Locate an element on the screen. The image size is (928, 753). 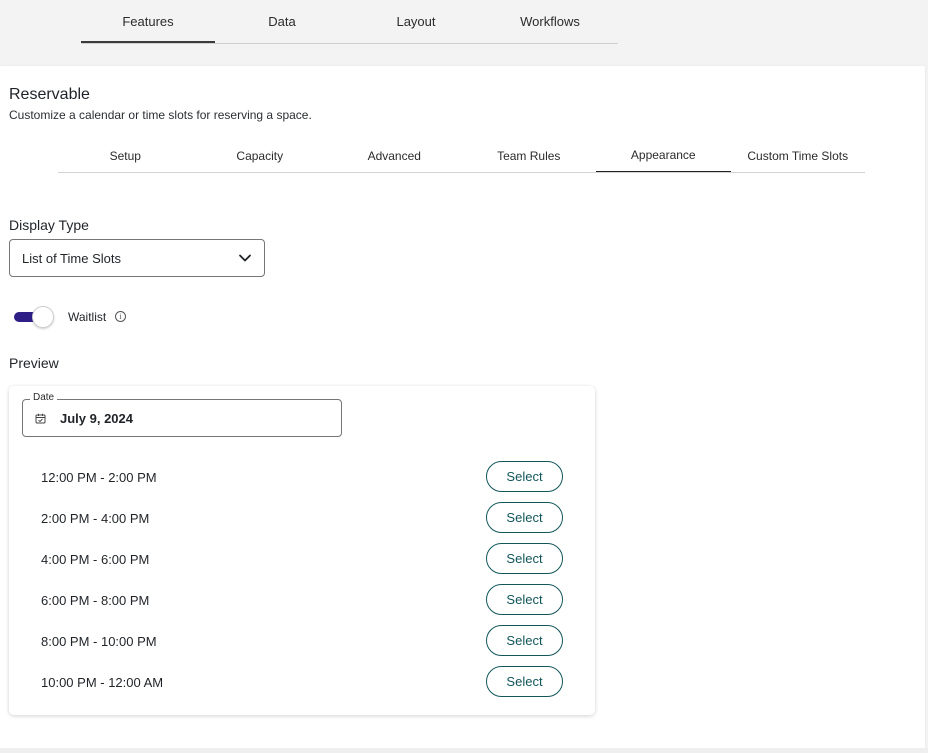
display-type-select: List of Time Slots is located at coordinates (137, 258).